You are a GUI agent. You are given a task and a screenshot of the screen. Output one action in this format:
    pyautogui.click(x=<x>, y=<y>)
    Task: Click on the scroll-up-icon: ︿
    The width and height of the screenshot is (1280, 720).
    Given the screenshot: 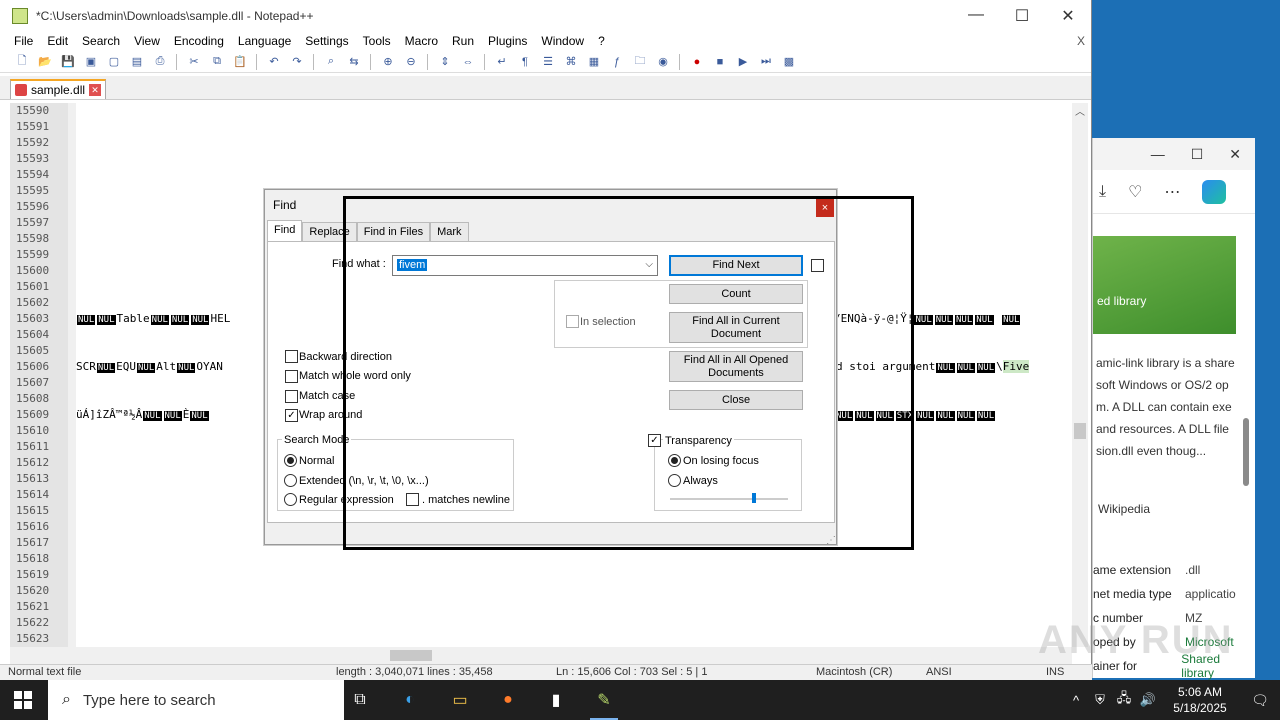 What is the action you would take?
    pyautogui.click(x=1080, y=111)
    